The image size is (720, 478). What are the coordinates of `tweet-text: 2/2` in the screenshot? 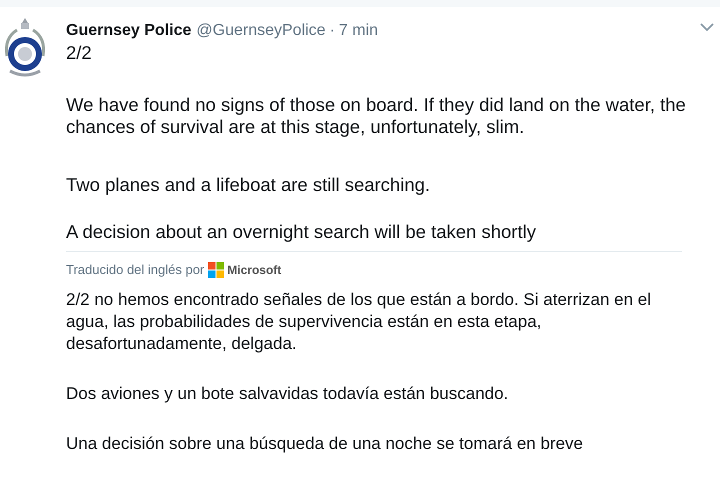 It's located at (79, 53).